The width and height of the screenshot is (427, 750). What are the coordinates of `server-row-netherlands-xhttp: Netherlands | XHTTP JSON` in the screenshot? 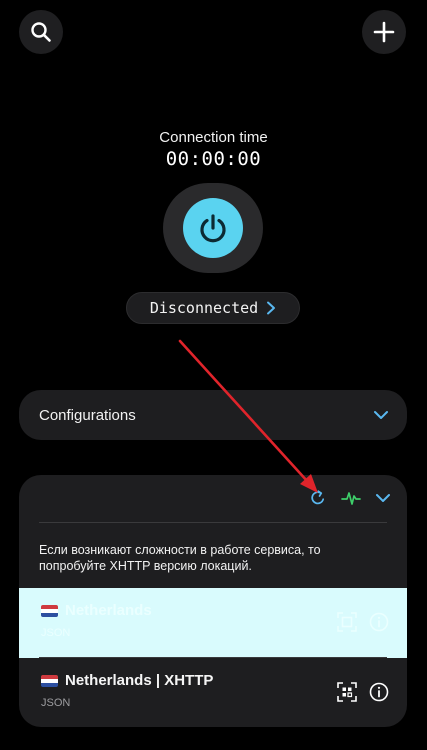 It's located at (213, 692).